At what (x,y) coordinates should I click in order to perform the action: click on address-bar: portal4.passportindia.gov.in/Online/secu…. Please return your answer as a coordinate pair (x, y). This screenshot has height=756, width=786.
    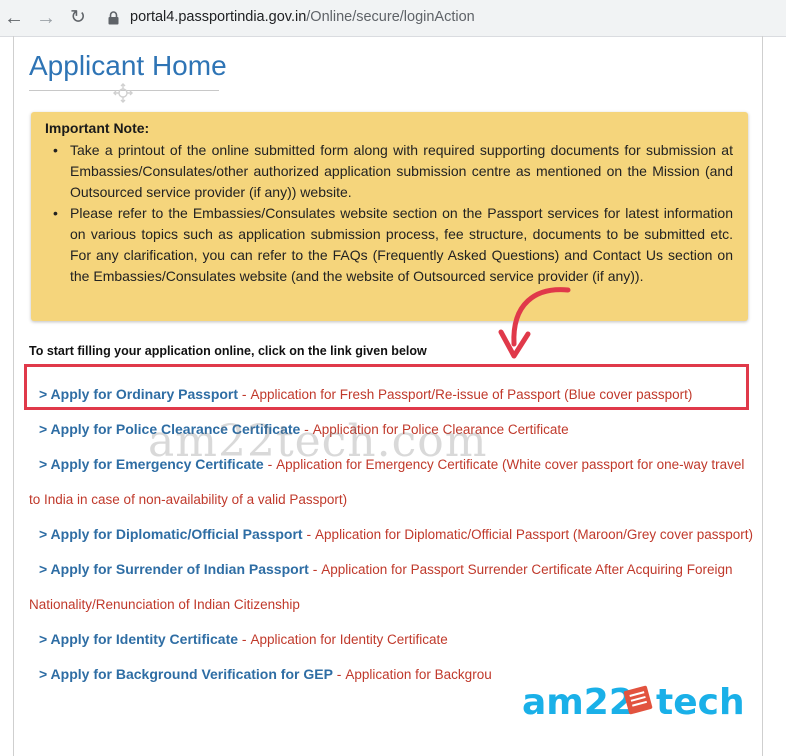
    Looking at the image, I should click on (302, 17).